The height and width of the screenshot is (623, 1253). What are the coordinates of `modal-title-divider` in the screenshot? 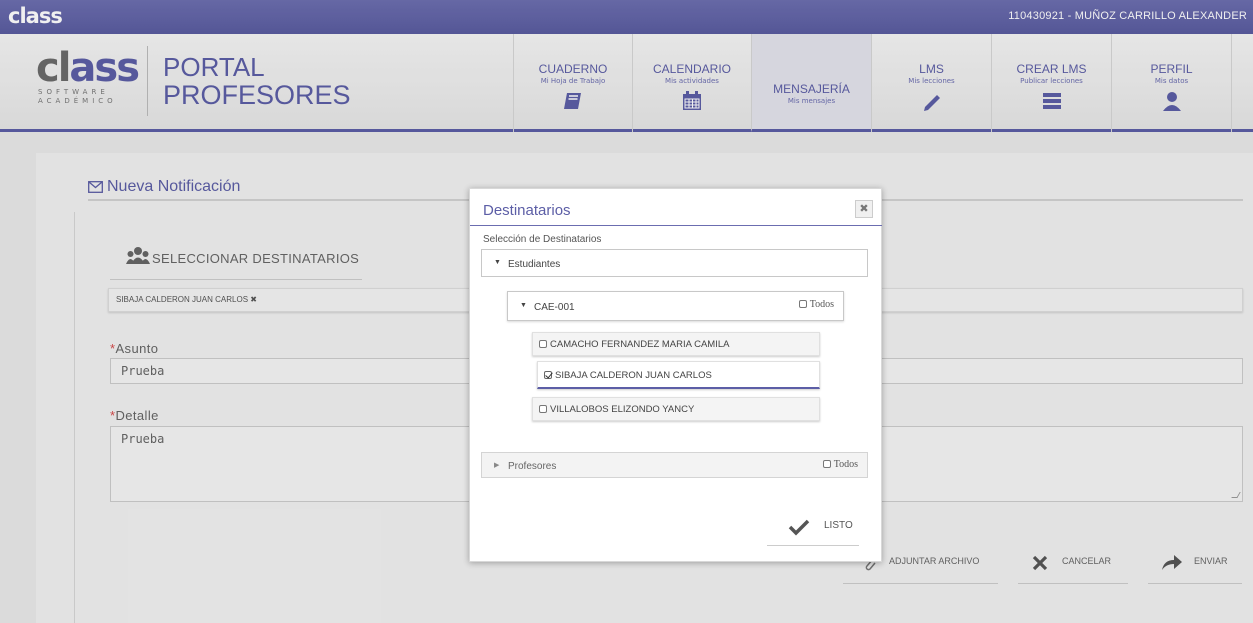 It's located at (676, 225).